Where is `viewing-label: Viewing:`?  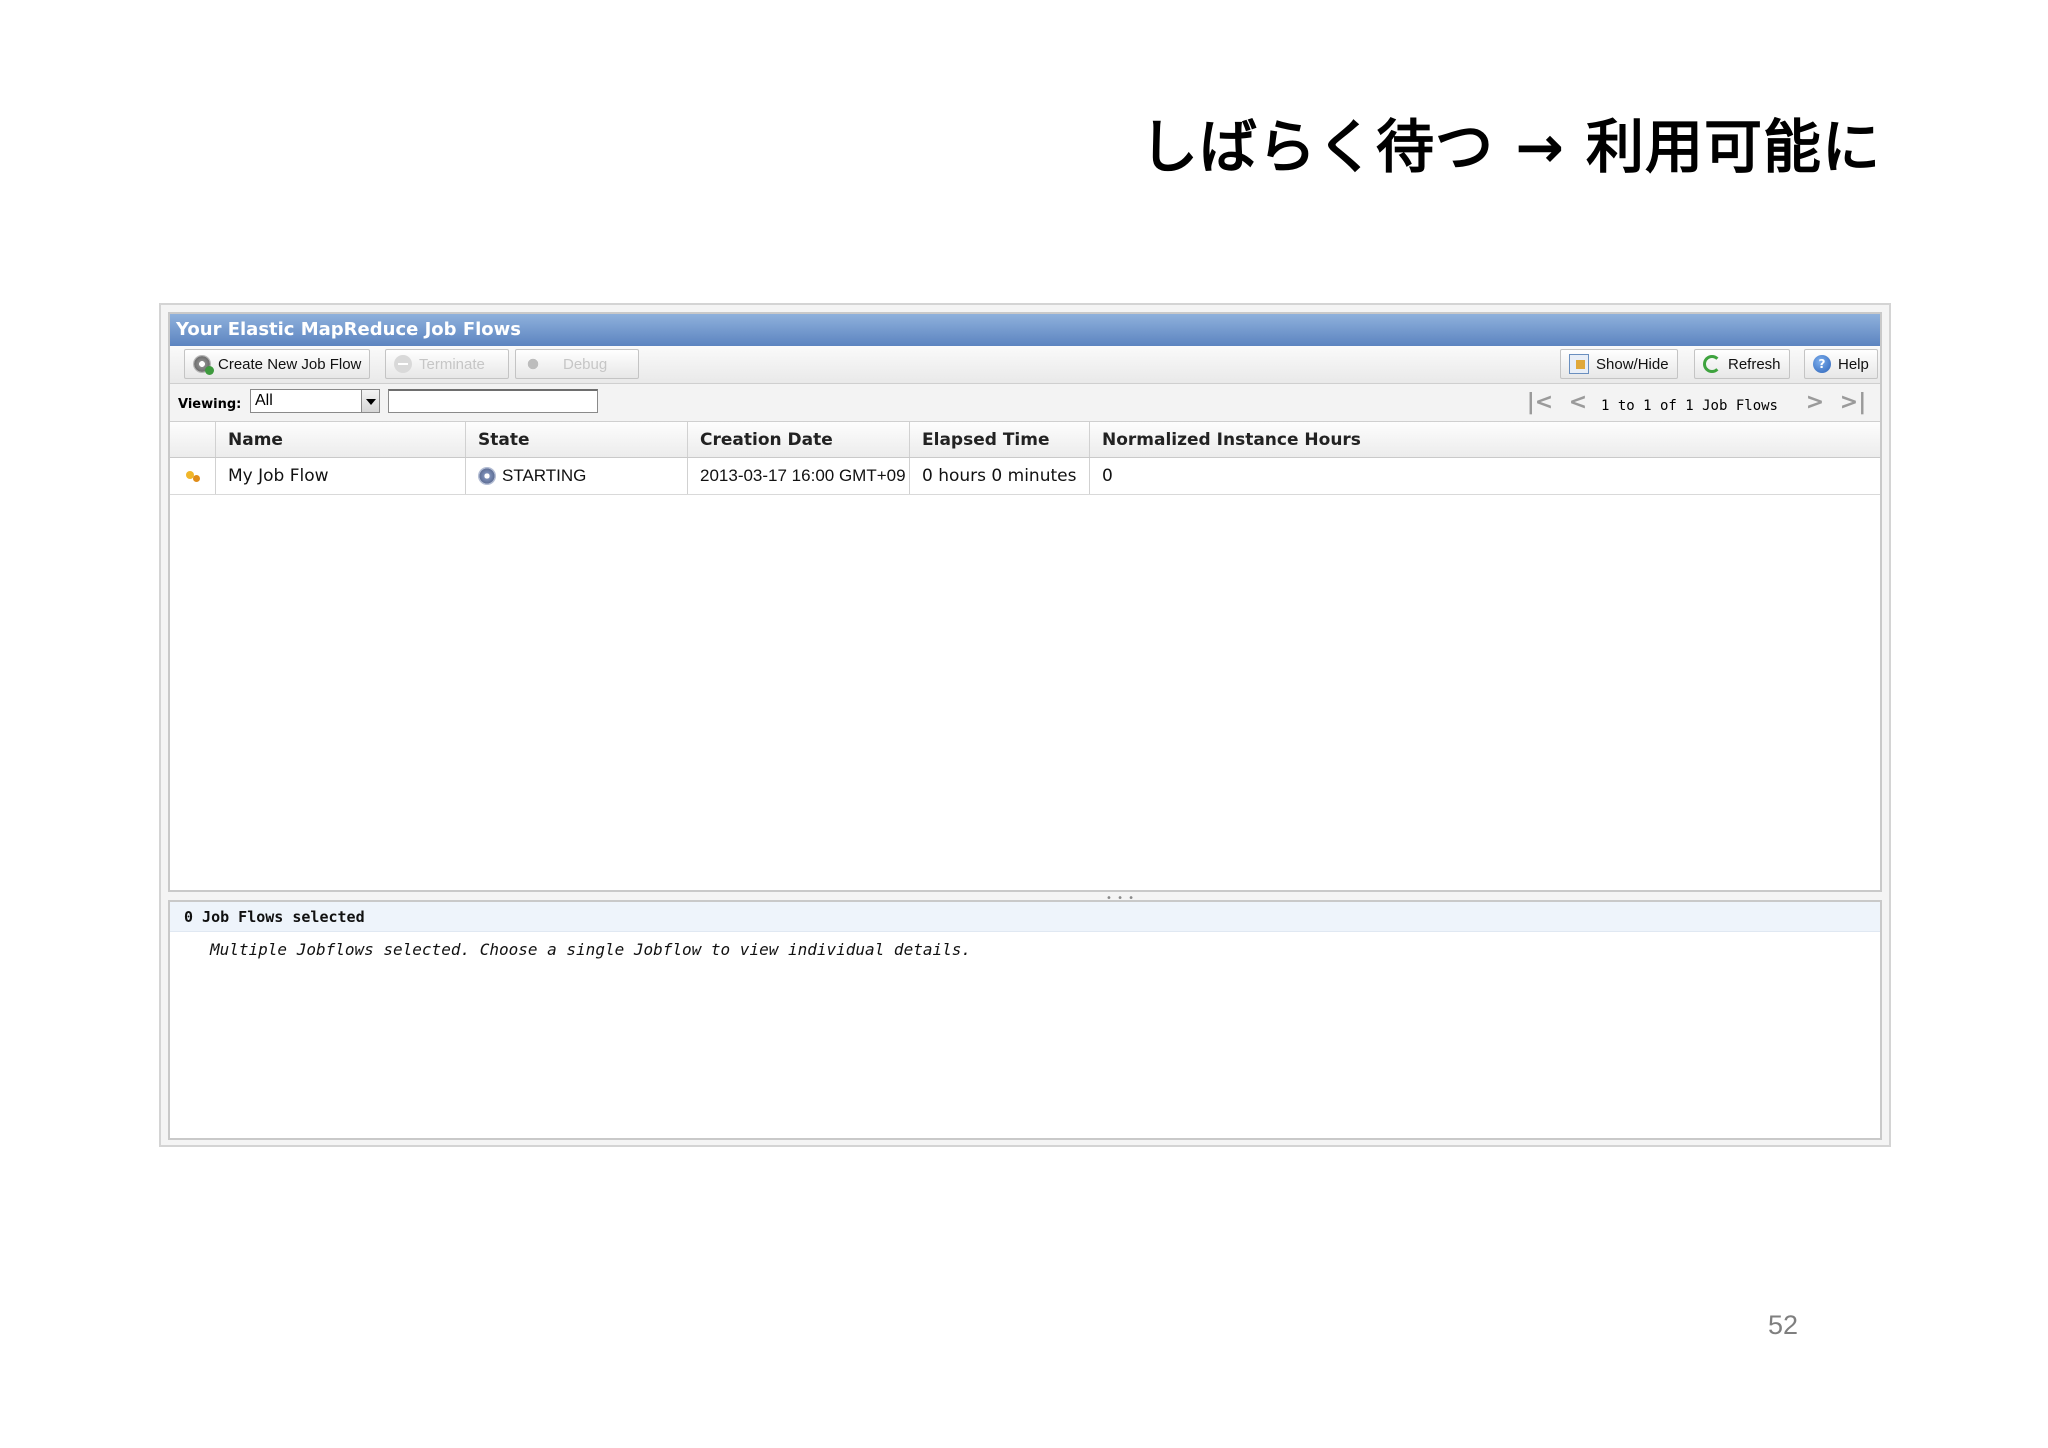
viewing-label: Viewing: is located at coordinates (210, 404).